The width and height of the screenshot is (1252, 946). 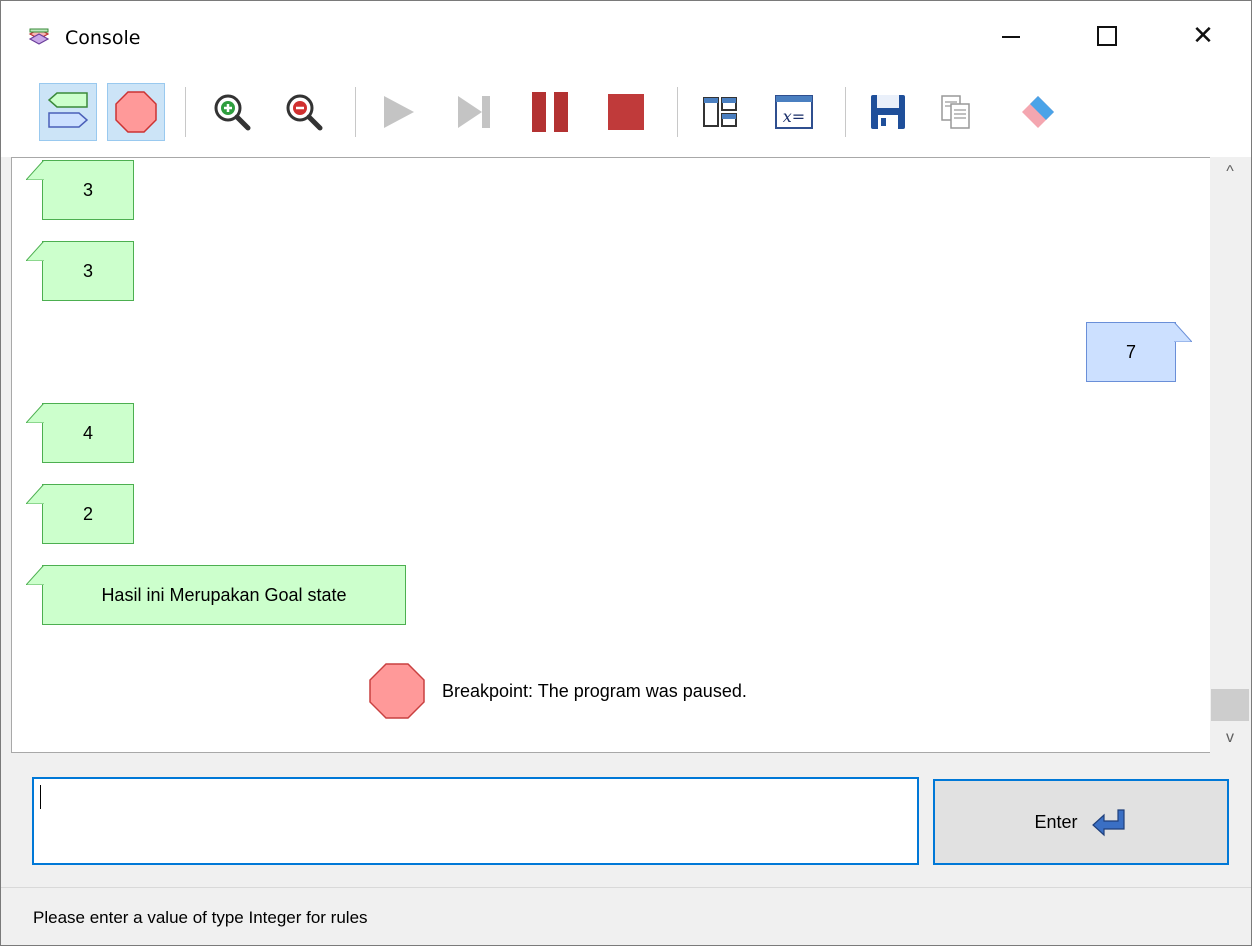 I want to click on maximize-icon, so click(x=1107, y=36).